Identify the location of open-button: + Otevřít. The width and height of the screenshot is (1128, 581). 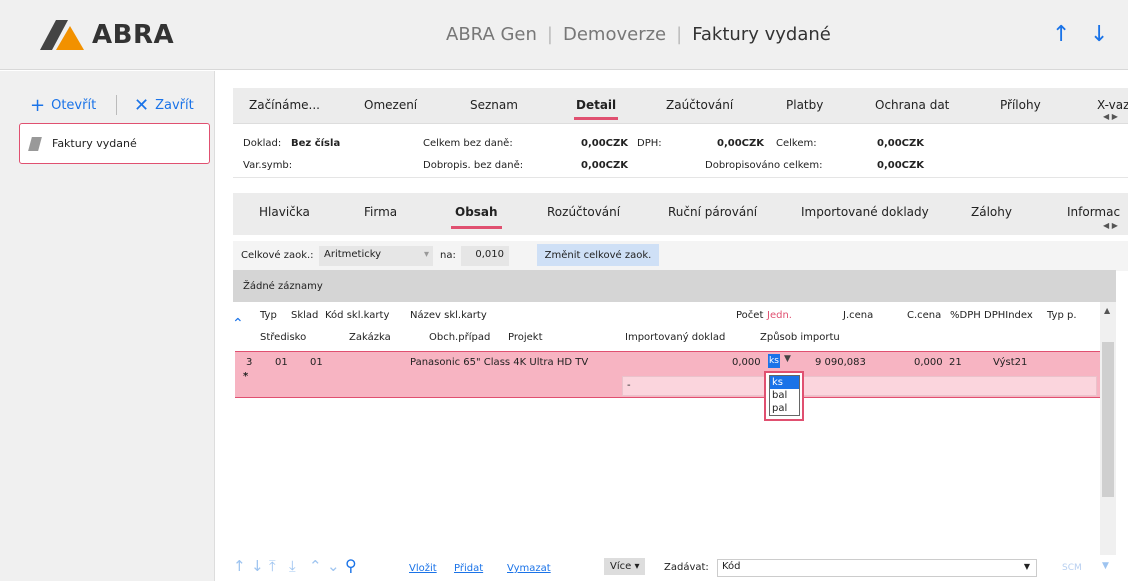
(63, 105).